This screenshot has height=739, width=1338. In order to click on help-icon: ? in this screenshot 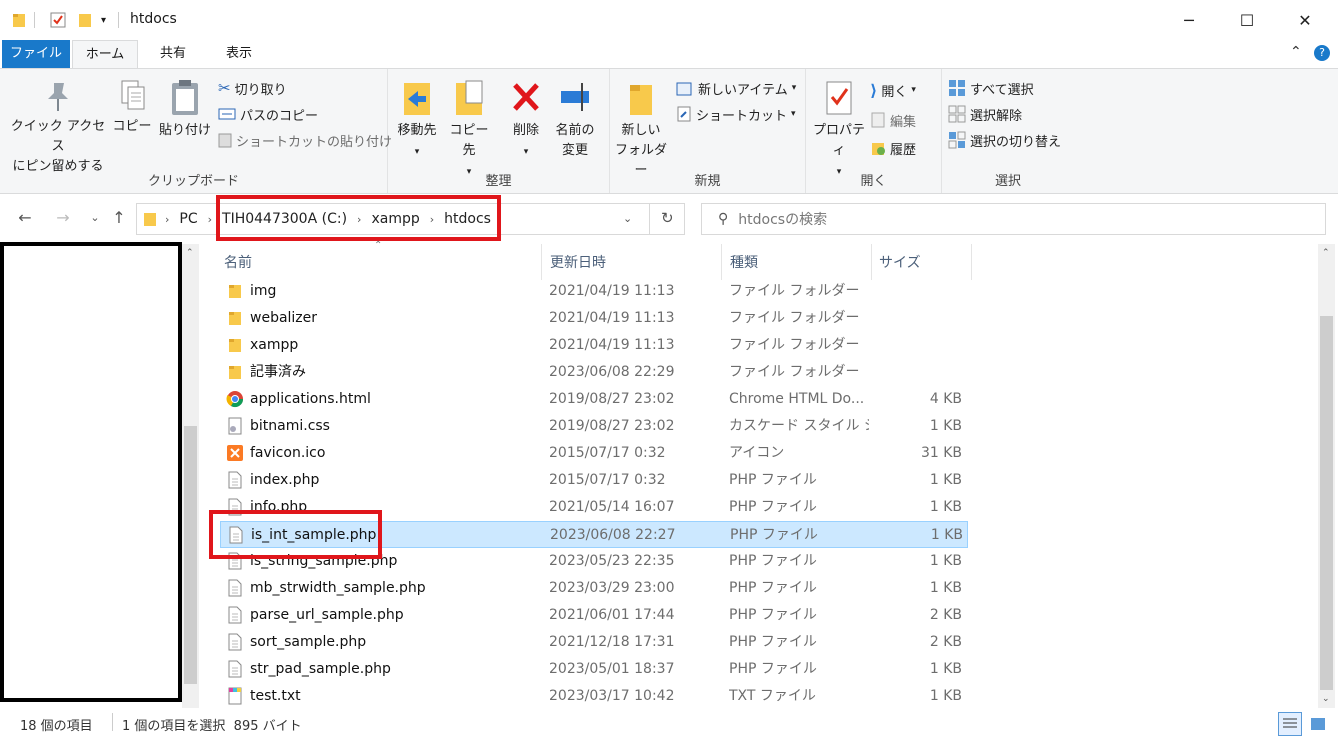, I will do `click(1322, 53)`.